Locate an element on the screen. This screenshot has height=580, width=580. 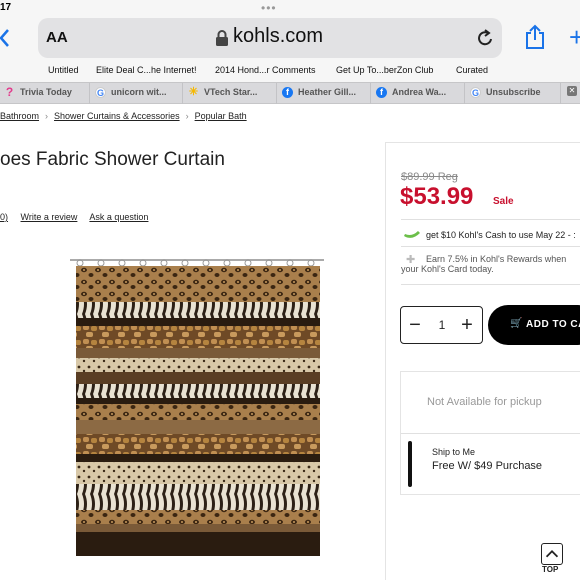
ask-question-link: Ask a question is located at coordinates (118, 217).